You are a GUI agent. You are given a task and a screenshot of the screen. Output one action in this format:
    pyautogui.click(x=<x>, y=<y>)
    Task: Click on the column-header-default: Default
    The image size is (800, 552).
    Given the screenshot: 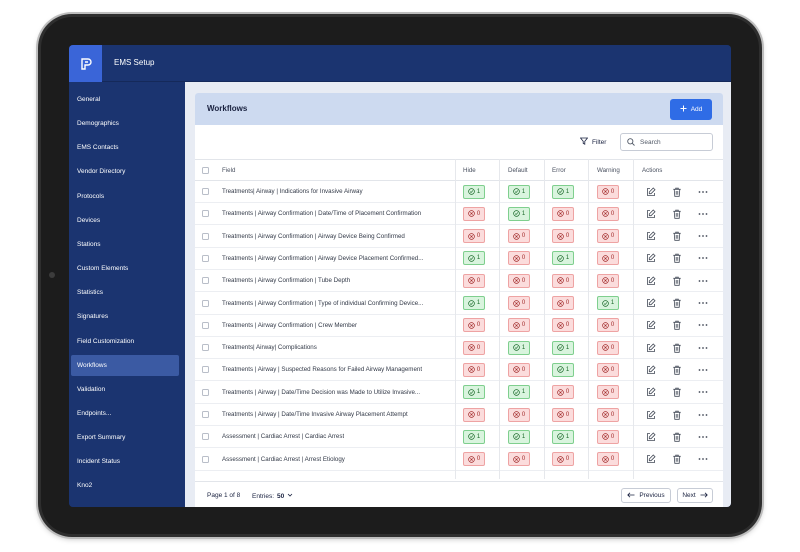 What is the action you would take?
    pyautogui.click(x=518, y=170)
    